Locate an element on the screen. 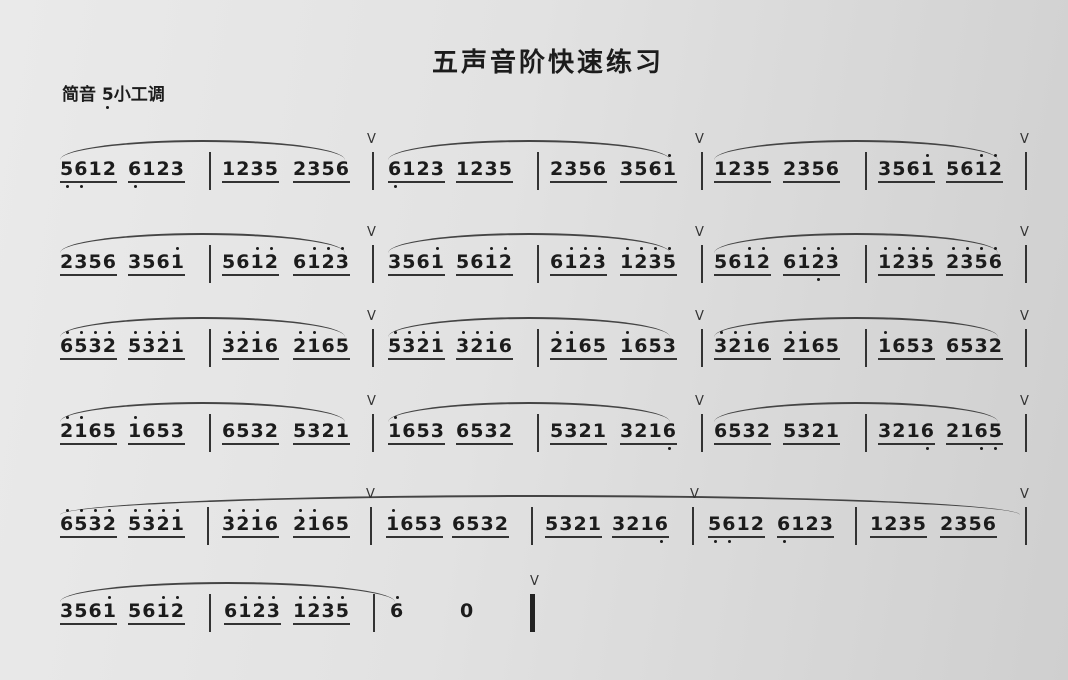  slur-arc is located at coordinates (227, 592).